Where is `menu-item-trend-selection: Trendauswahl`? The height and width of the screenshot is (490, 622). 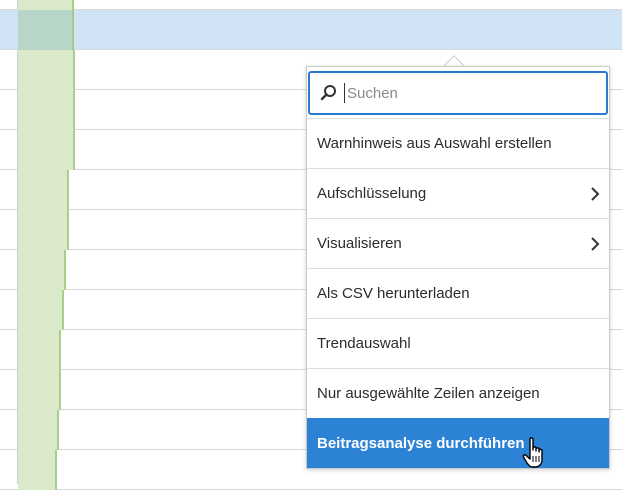 menu-item-trend-selection: Trendauswahl is located at coordinates (458, 343).